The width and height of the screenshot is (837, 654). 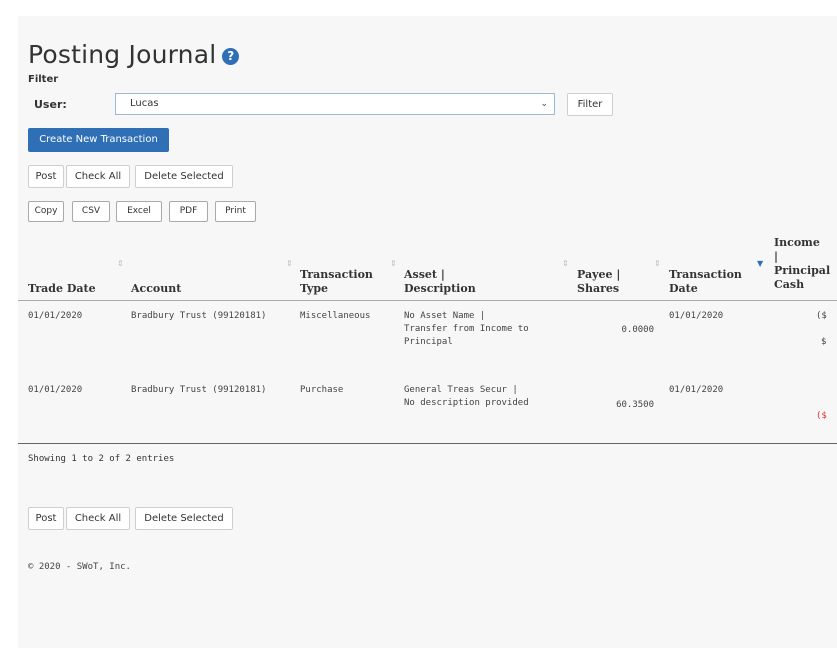 I want to click on chevron-down-icon: ⌄, so click(x=544, y=104).